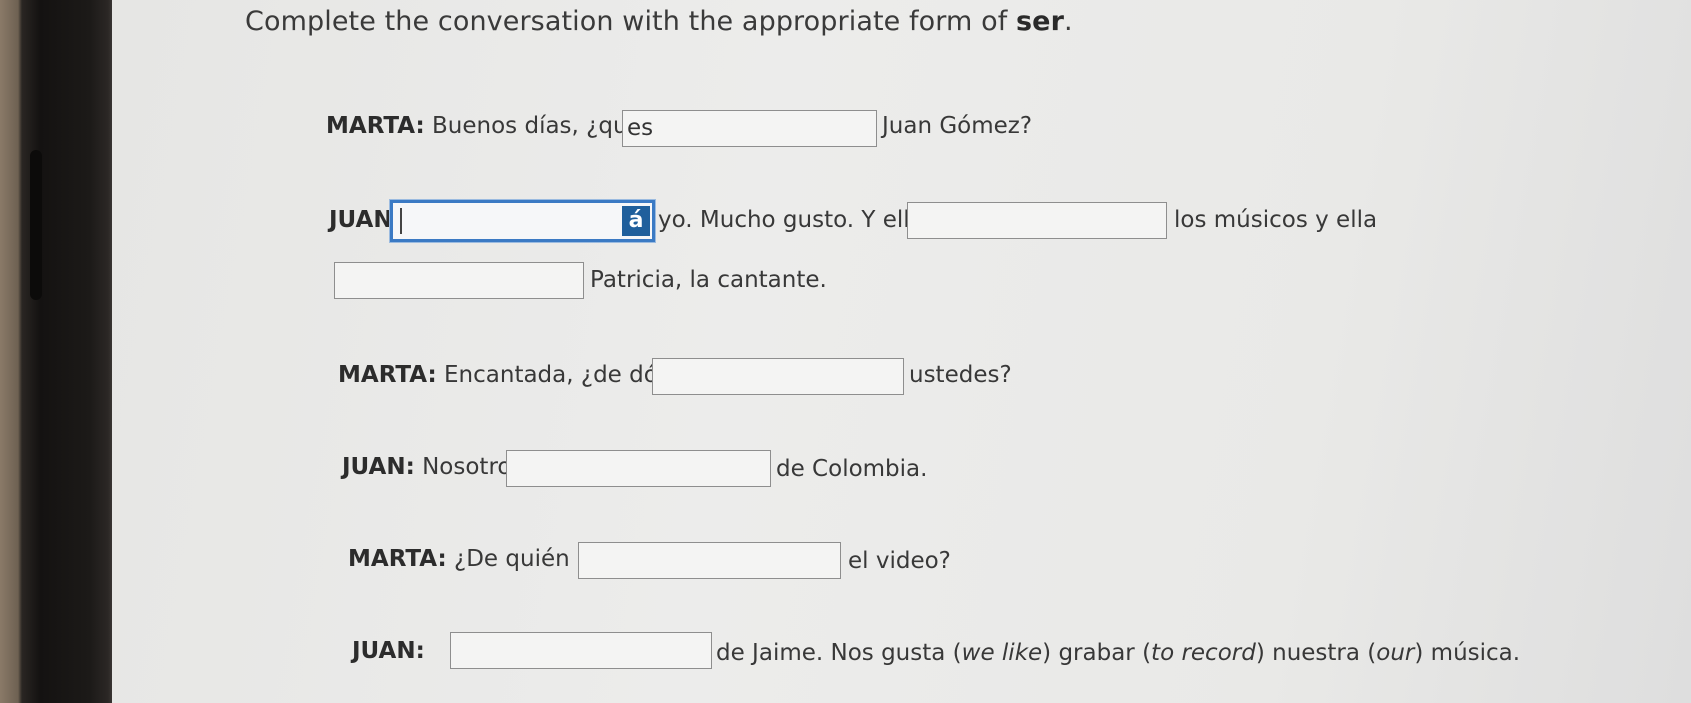 Image resolution: width=1691 pixels, height=703 pixels. What do you see at coordinates (1040, 21) in the screenshot?
I see `instruction-verb: ser` at bounding box center [1040, 21].